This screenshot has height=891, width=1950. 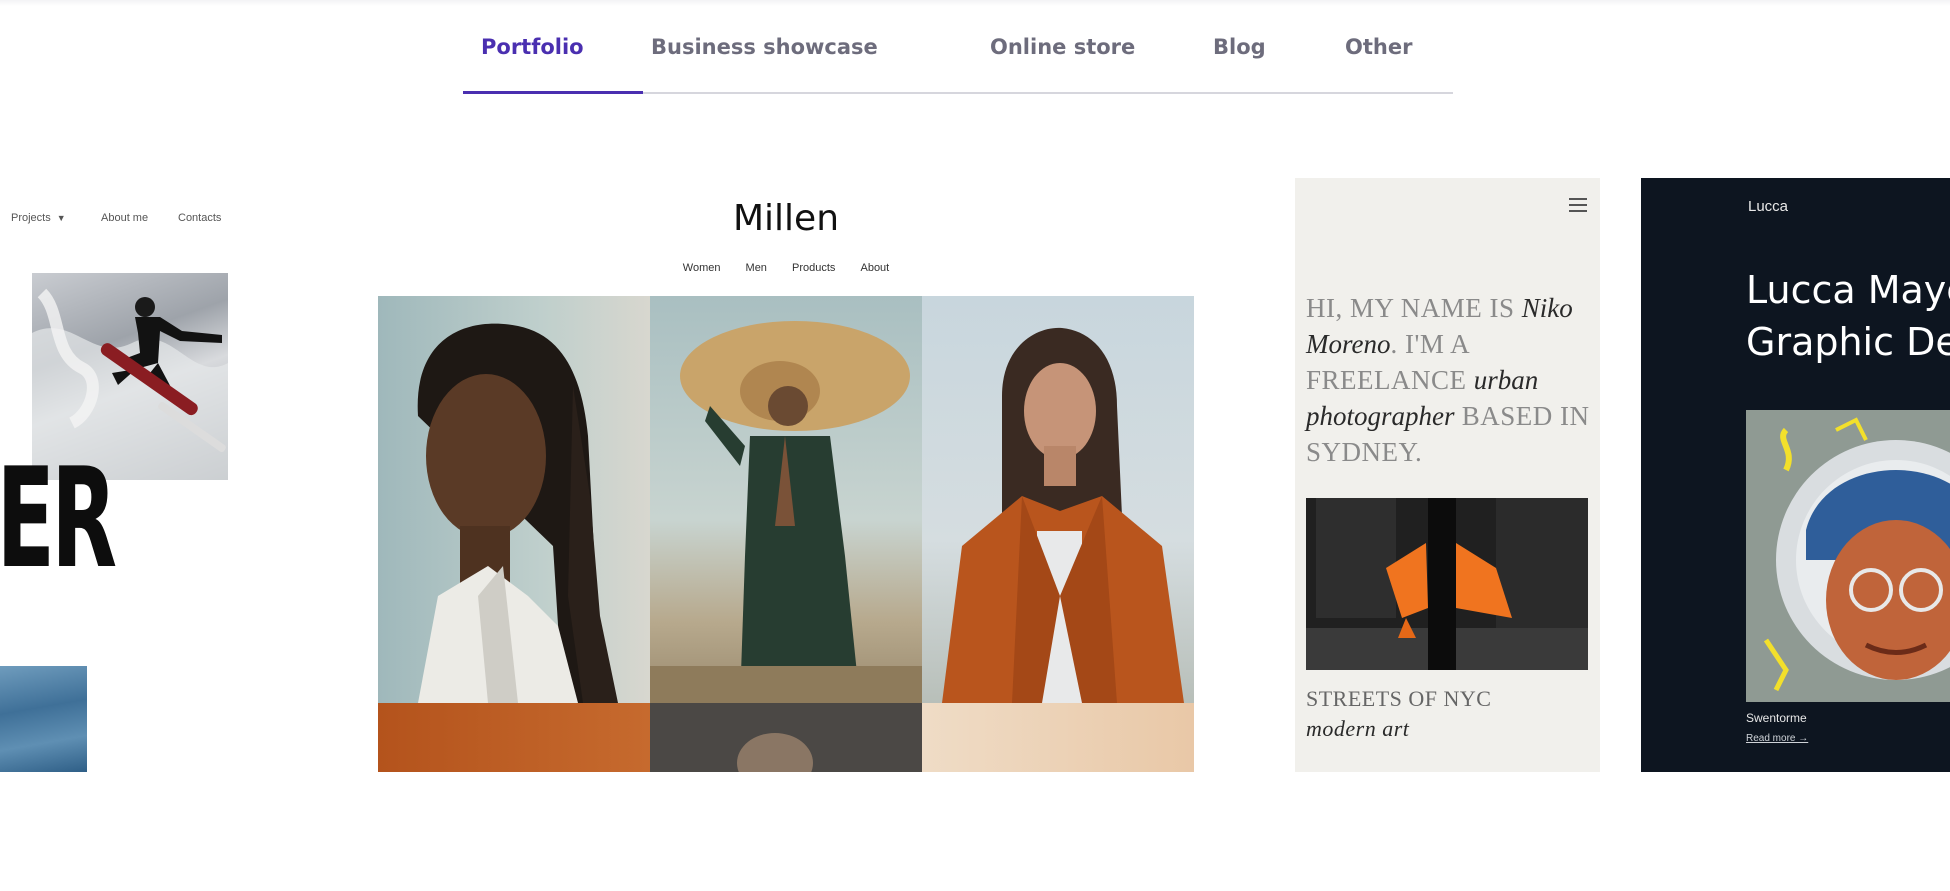 What do you see at coordinates (1239, 47) in the screenshot?
I see `tab-blog: Blog` at bounding box center [1239, 47].